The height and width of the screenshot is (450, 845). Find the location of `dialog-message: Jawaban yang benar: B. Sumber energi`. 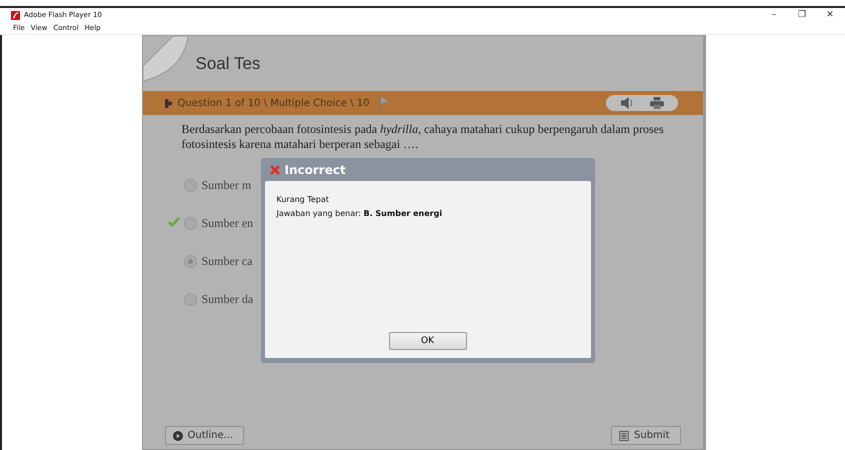

dialog-message: Jawaban yang benar: B. Sumber energi is located at coordinates (360, 214).